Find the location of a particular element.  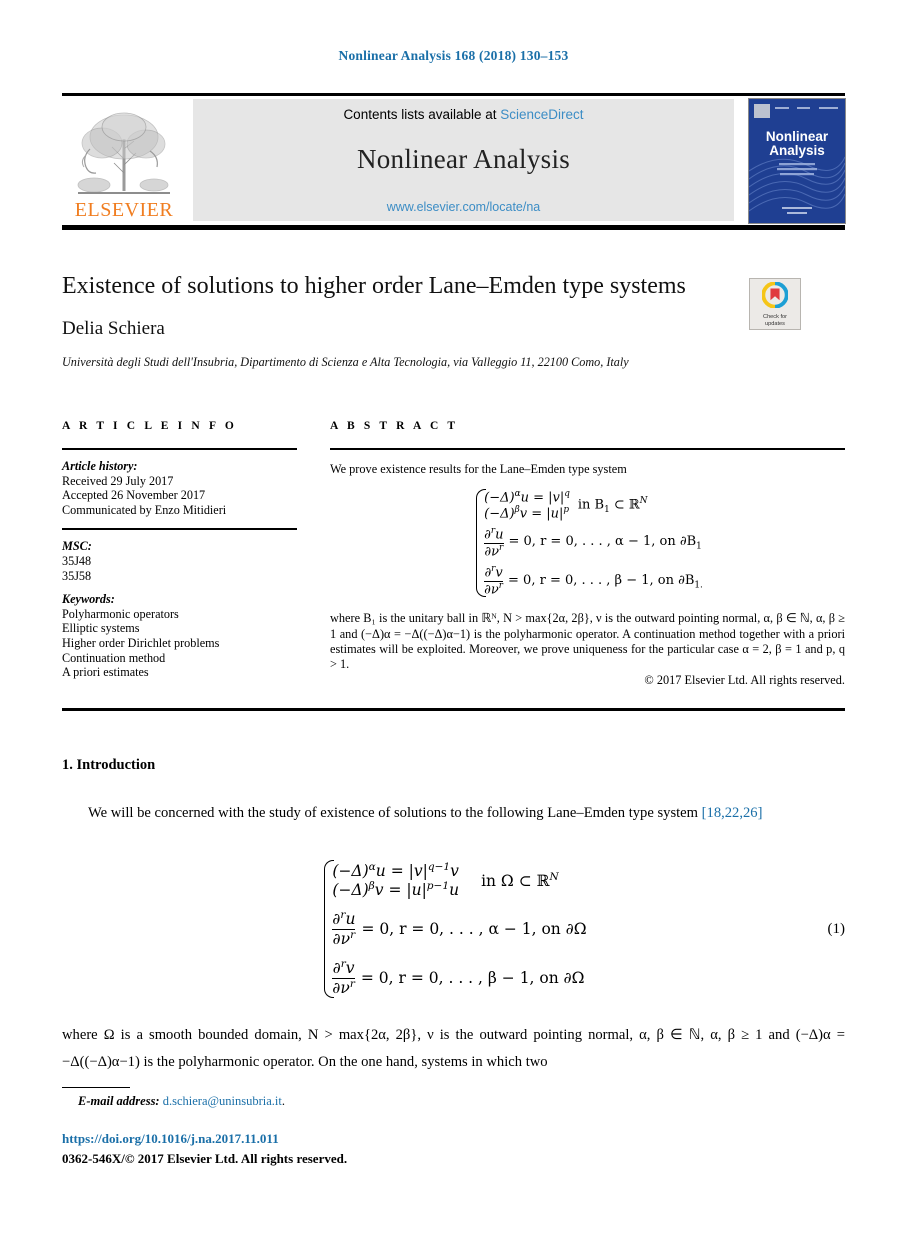

email-label: E-mail address: is located at coordinates (119, 1101).